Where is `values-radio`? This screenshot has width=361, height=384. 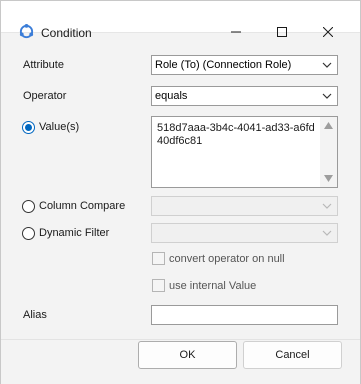 values-radio is located at coordinates (28, 127).